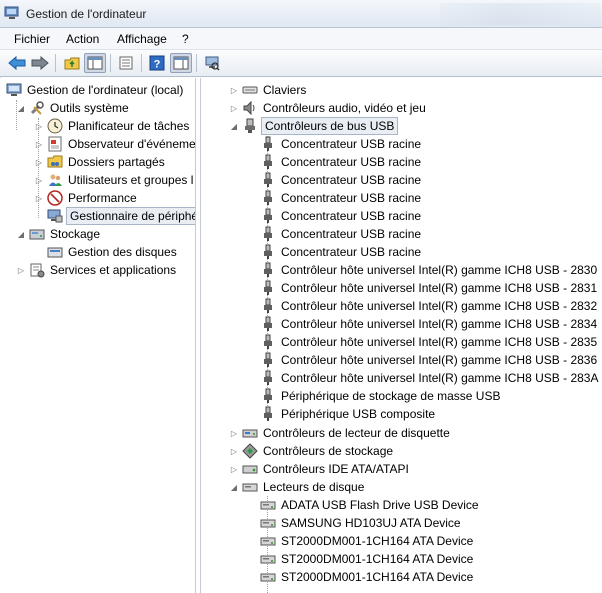 This screenshot has height=593, width=602. What do you see at coordinates (55, 162) in the screenshot?
I see `shared-folder-icon` at bounding box center [55, 162].